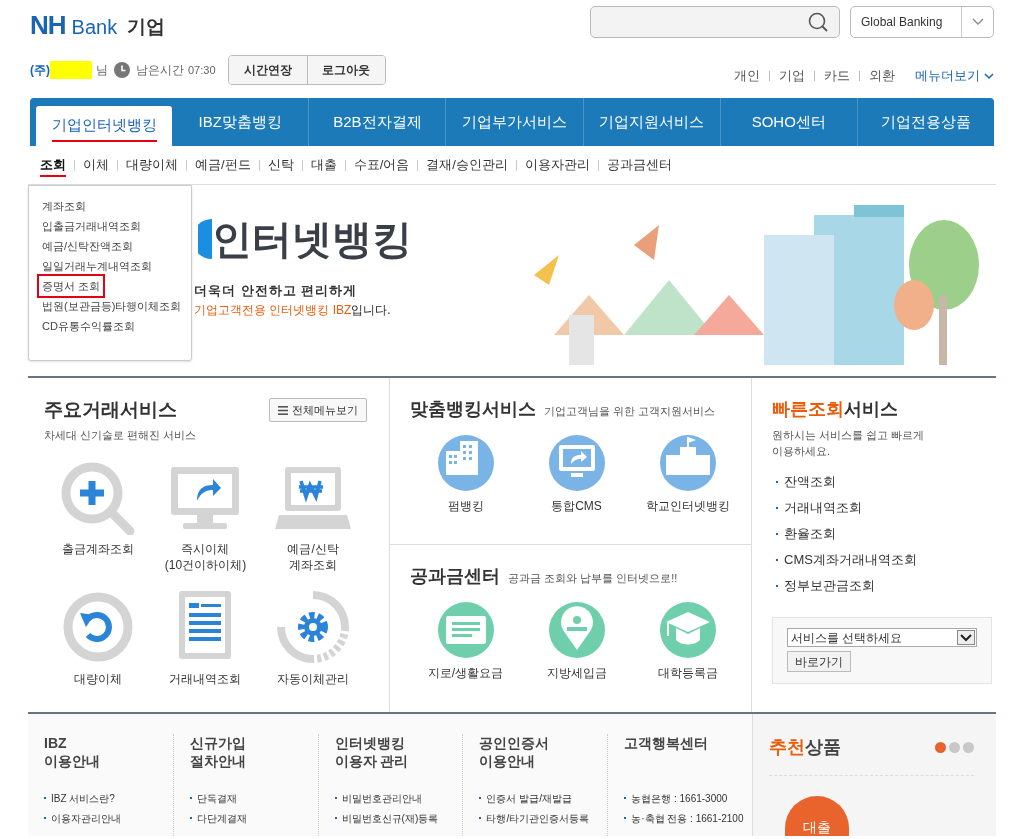  What do you see at coordinates (313, 650) in the screenshot?
I see `service-link: 자동이체관리` at bounding box center [313, 650].